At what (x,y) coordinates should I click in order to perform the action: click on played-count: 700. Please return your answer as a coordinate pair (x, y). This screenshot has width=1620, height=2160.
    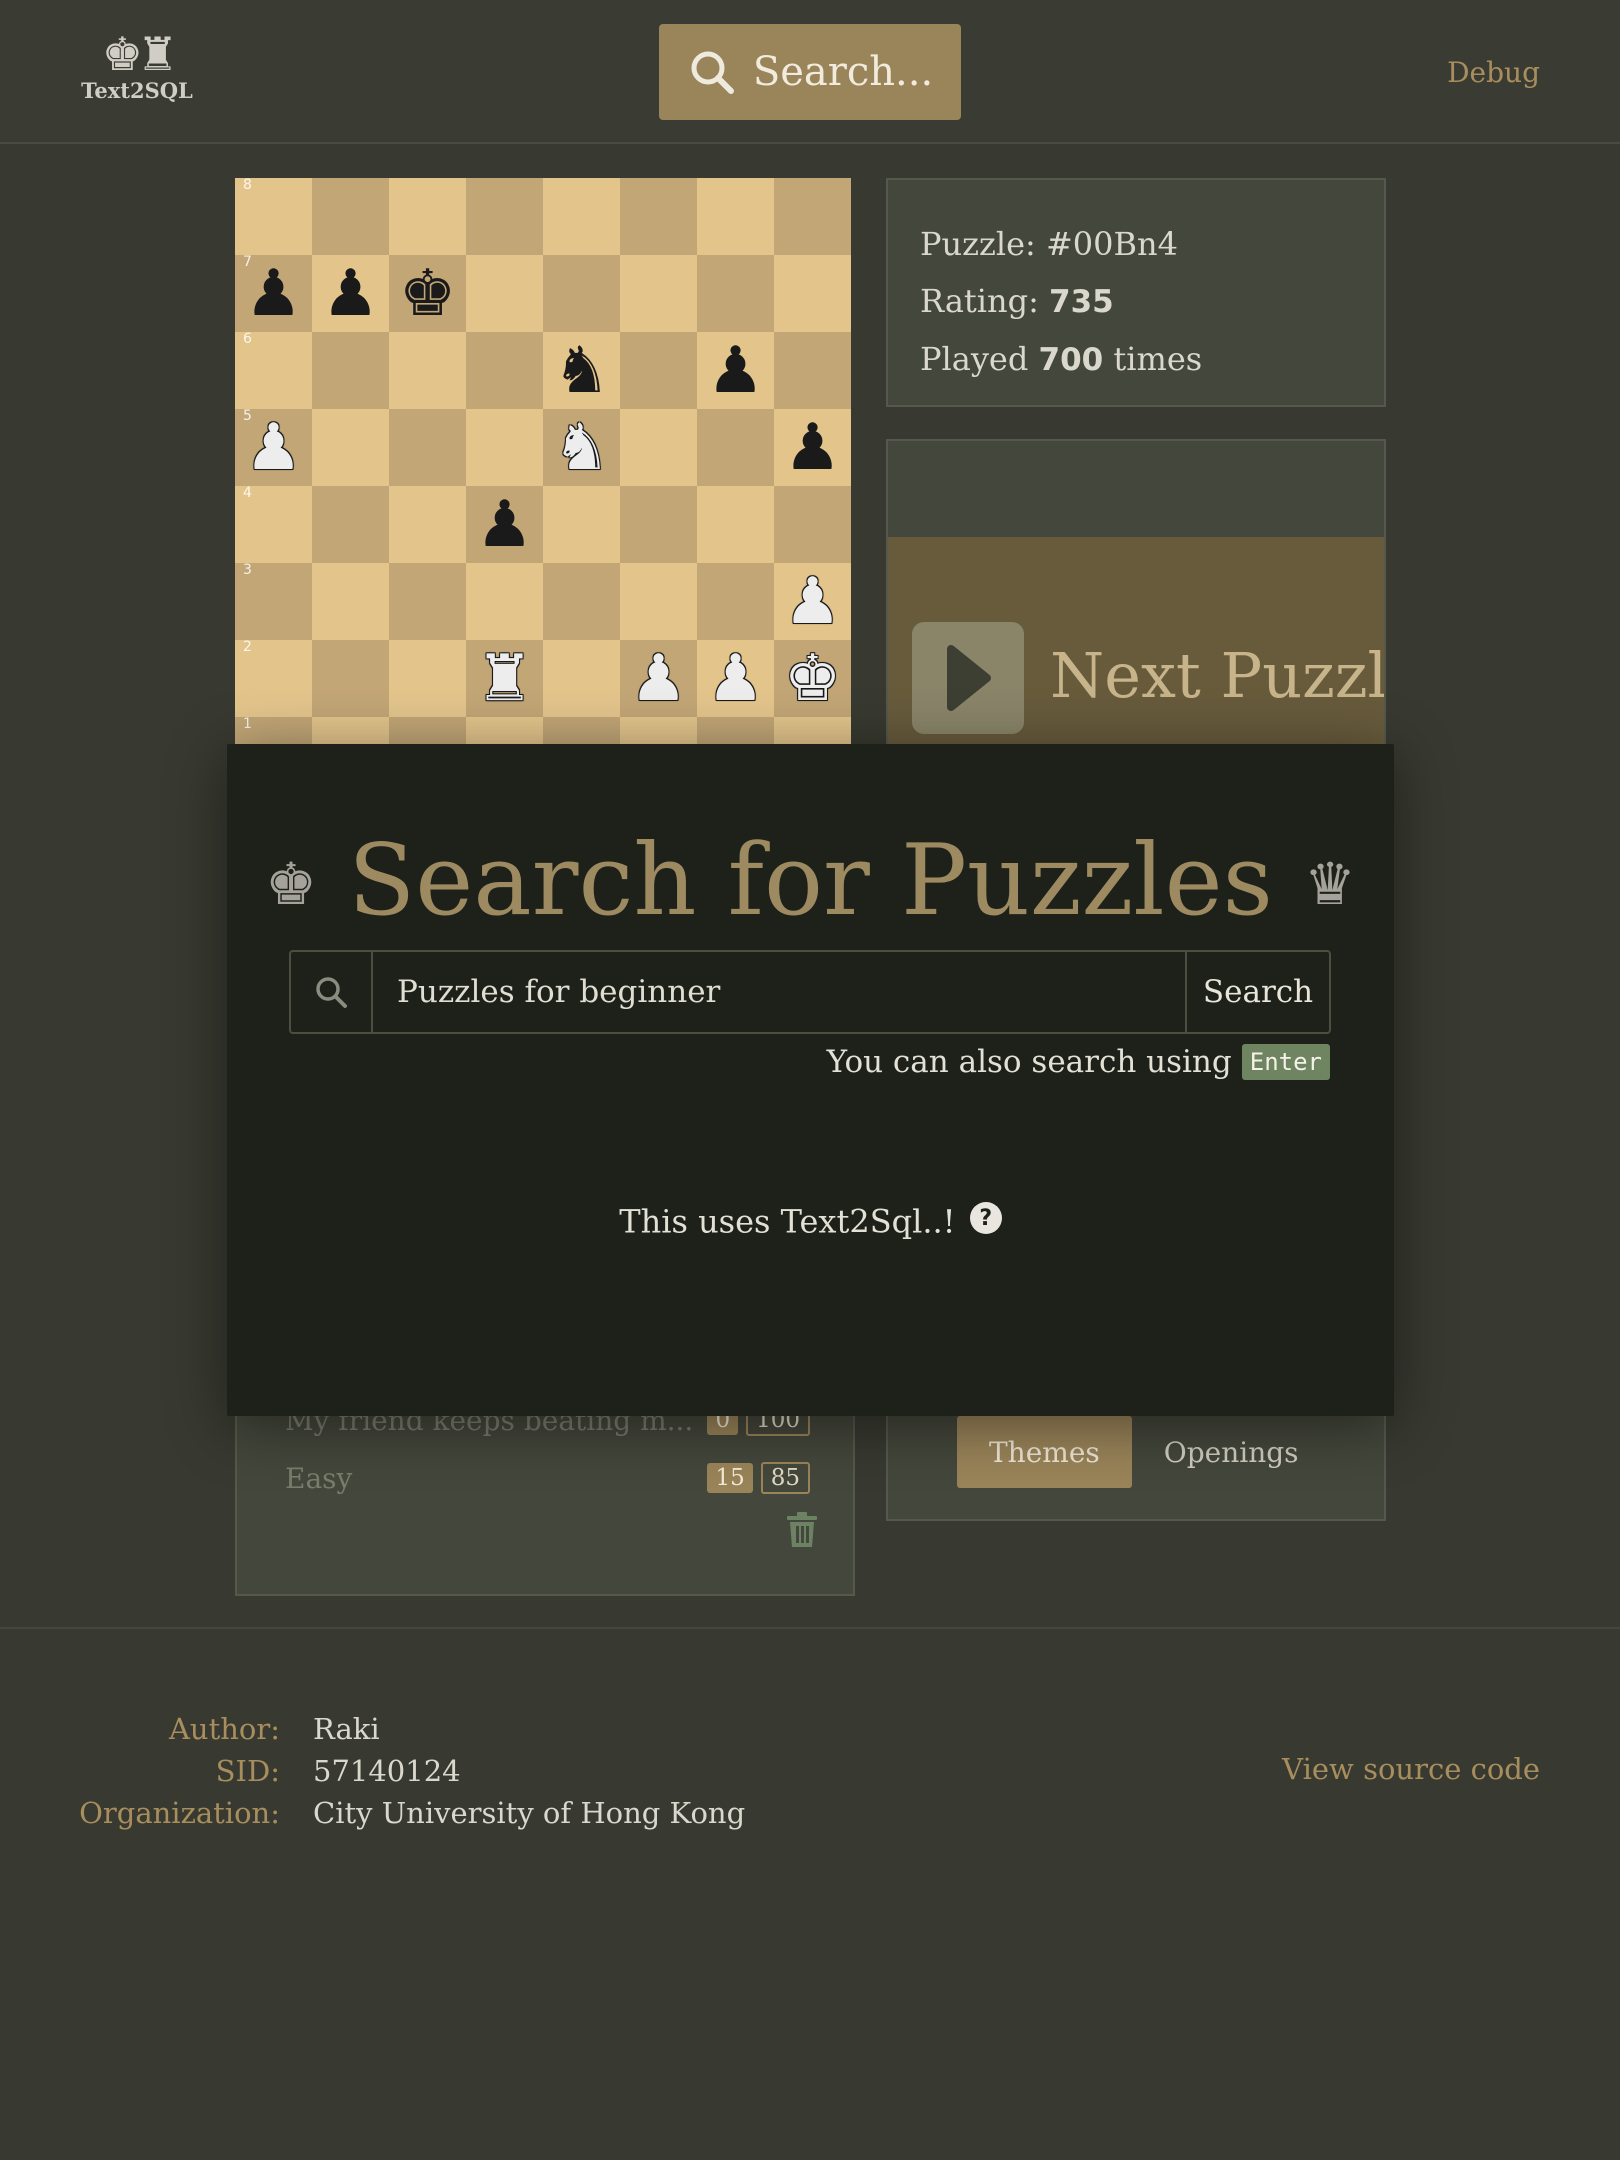
    Looking at the image, I should click on (1071, 360).